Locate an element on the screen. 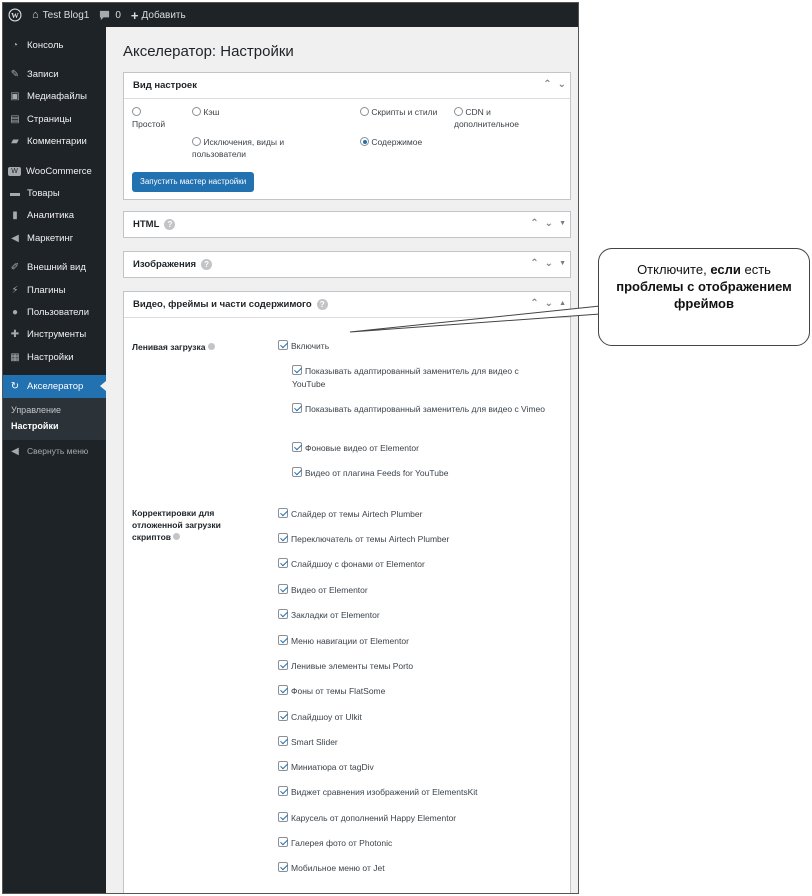 This screenshot has height=896, width=812. fix-item: Фоны от темы FlatSome is located at coordinates (331, 691).